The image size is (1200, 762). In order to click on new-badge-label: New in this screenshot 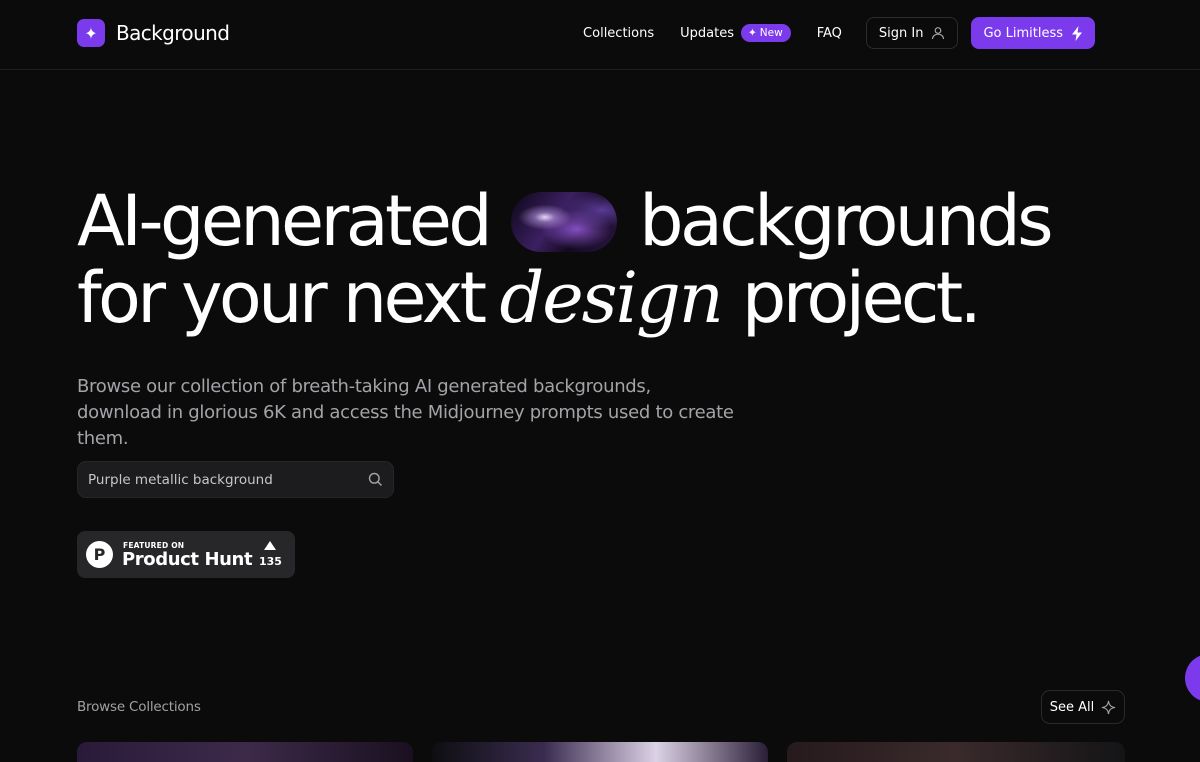, I will do `click(771, 33)`.